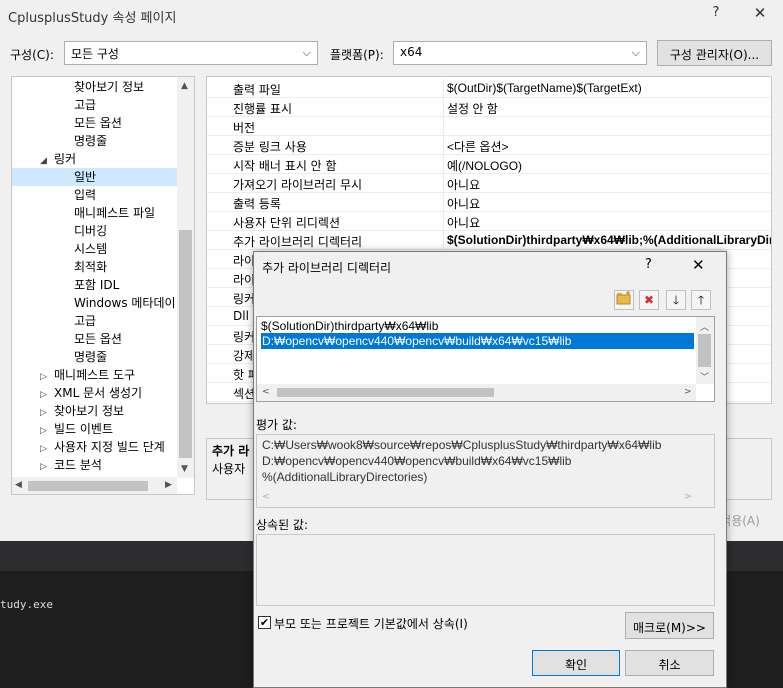 The image size is (783, 688). Describe the element at coordinates (125, 303) in the screenshot. I see `tree-item: Windows 메타데이` at that location.